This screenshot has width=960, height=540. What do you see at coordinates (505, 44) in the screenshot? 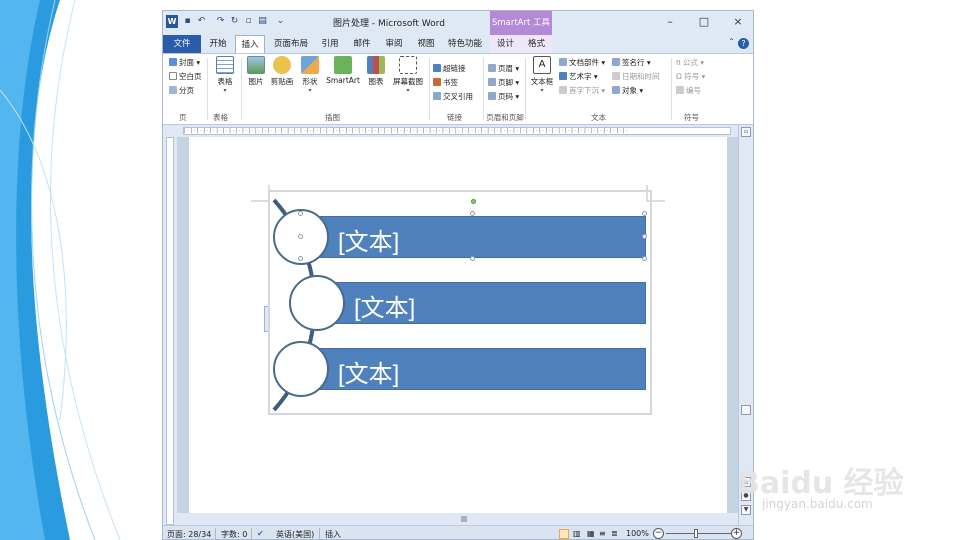
I see `tab-design: 设计` at bounding box center [505, 44].